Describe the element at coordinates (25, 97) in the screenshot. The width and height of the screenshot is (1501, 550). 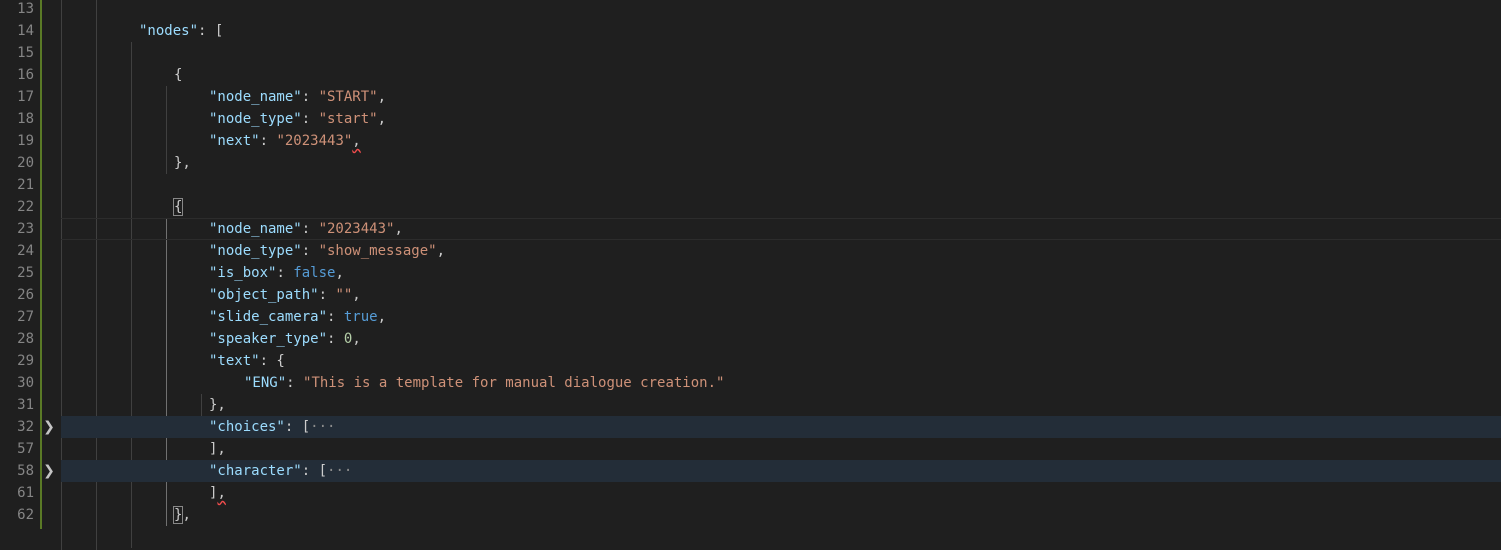
I see `line-number: 17` at that location.